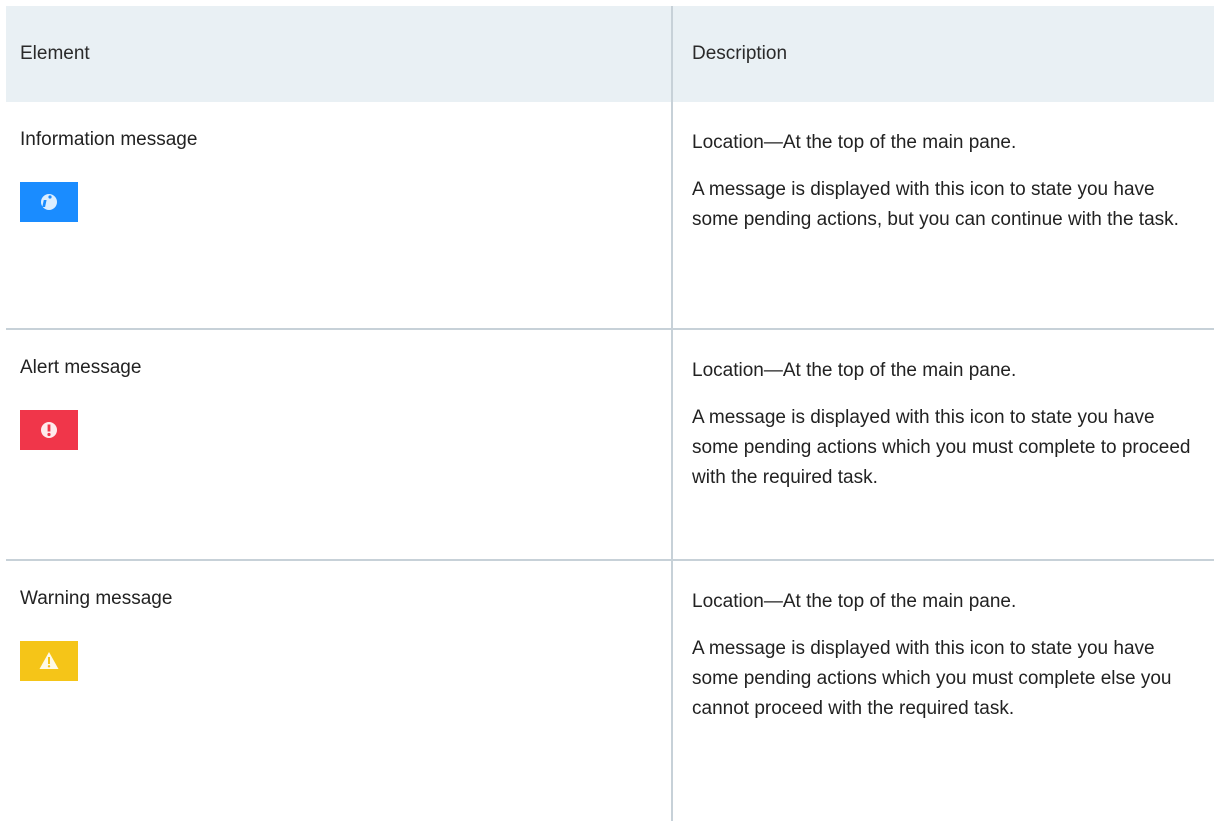 The width and height of the screenshot is (1214, 823). Describe the element at coordinates (96, 634) in the screenshot. I see `element-cell: Warning message` at that location.